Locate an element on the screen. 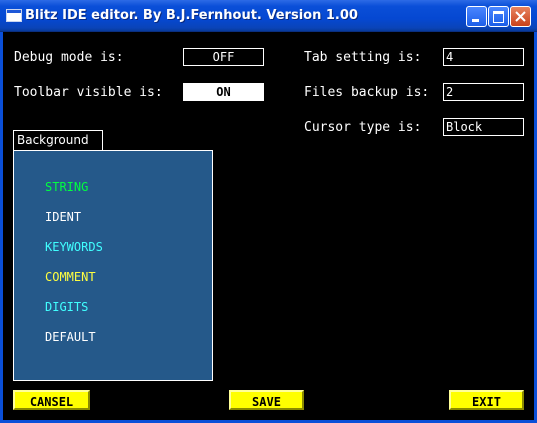  syntax-item-string: STRING is located at coordinates (66, 187).